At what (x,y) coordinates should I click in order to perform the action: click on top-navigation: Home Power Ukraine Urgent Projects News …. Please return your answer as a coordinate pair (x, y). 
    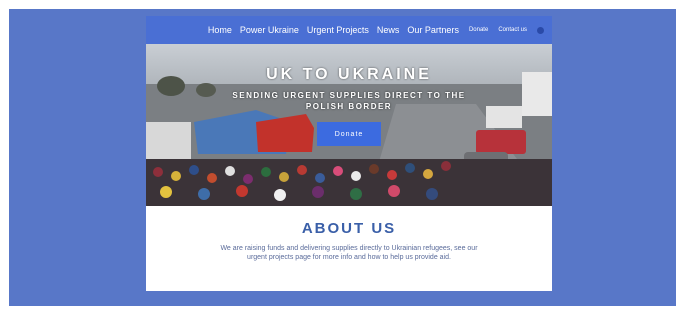
    Looking at the image, I should click on (349, 30).